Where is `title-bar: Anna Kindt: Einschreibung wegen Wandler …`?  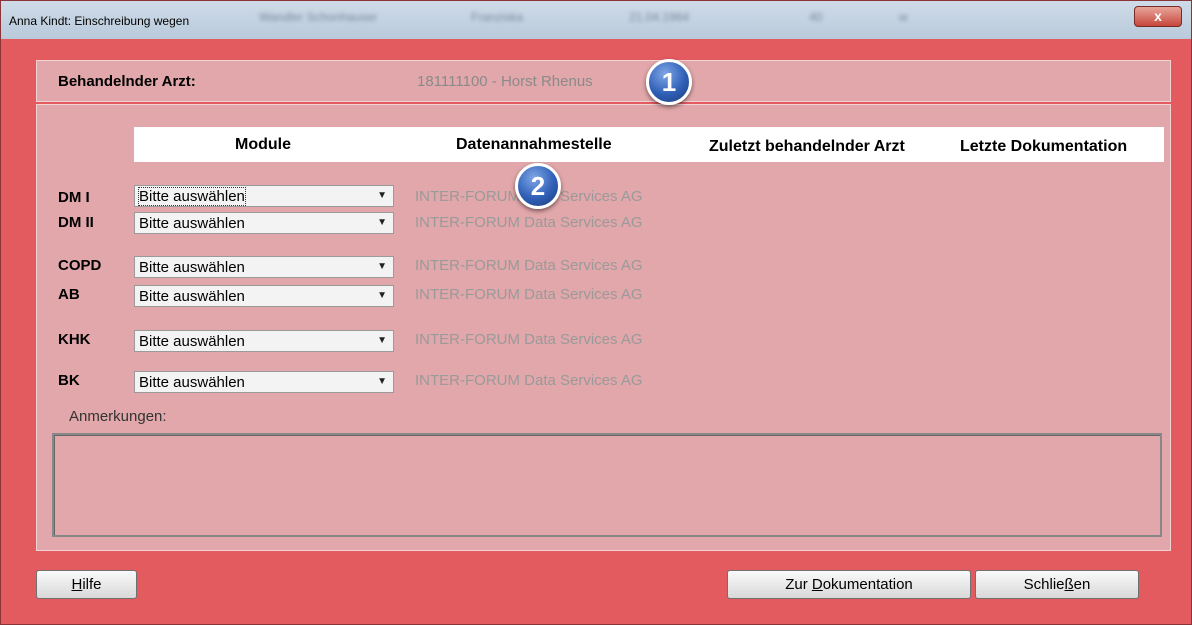 title-bar: Anna Kindt: Einschreibung wegen Wandler … is located at coordinates (596, 20).